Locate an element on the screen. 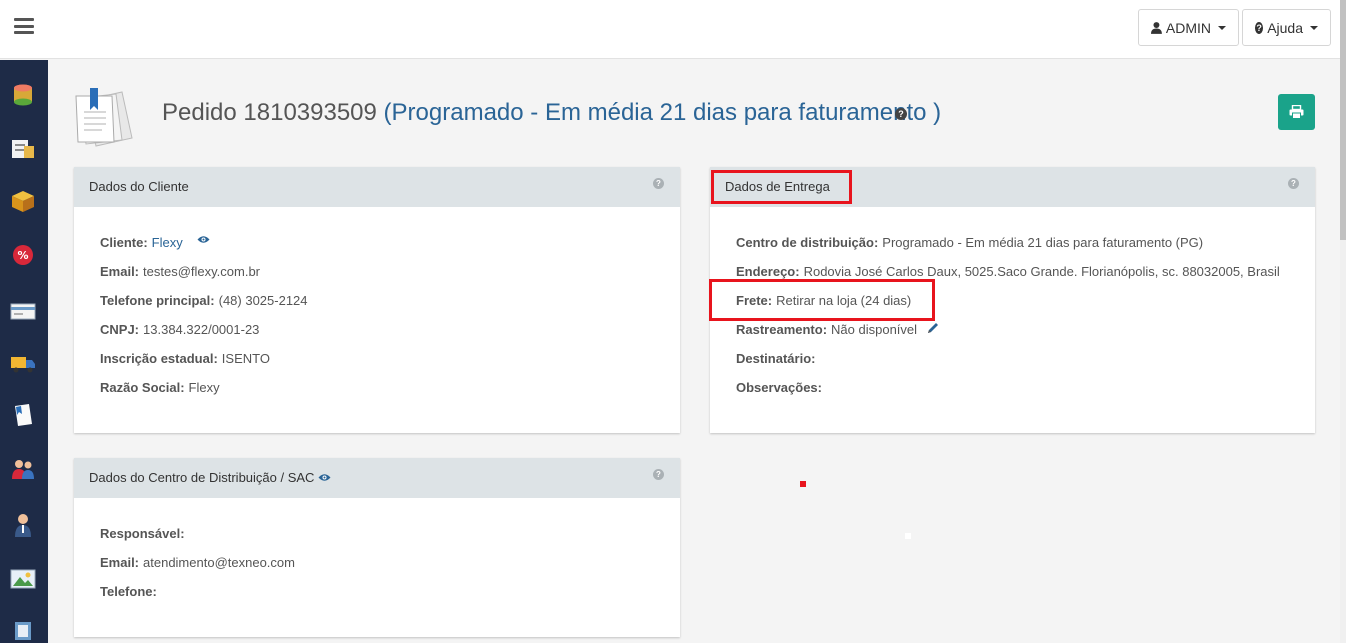 This screenshot has height=643, width=1346. customer-name-row: Cliente: Flexy is located at coordinates (377, 249).